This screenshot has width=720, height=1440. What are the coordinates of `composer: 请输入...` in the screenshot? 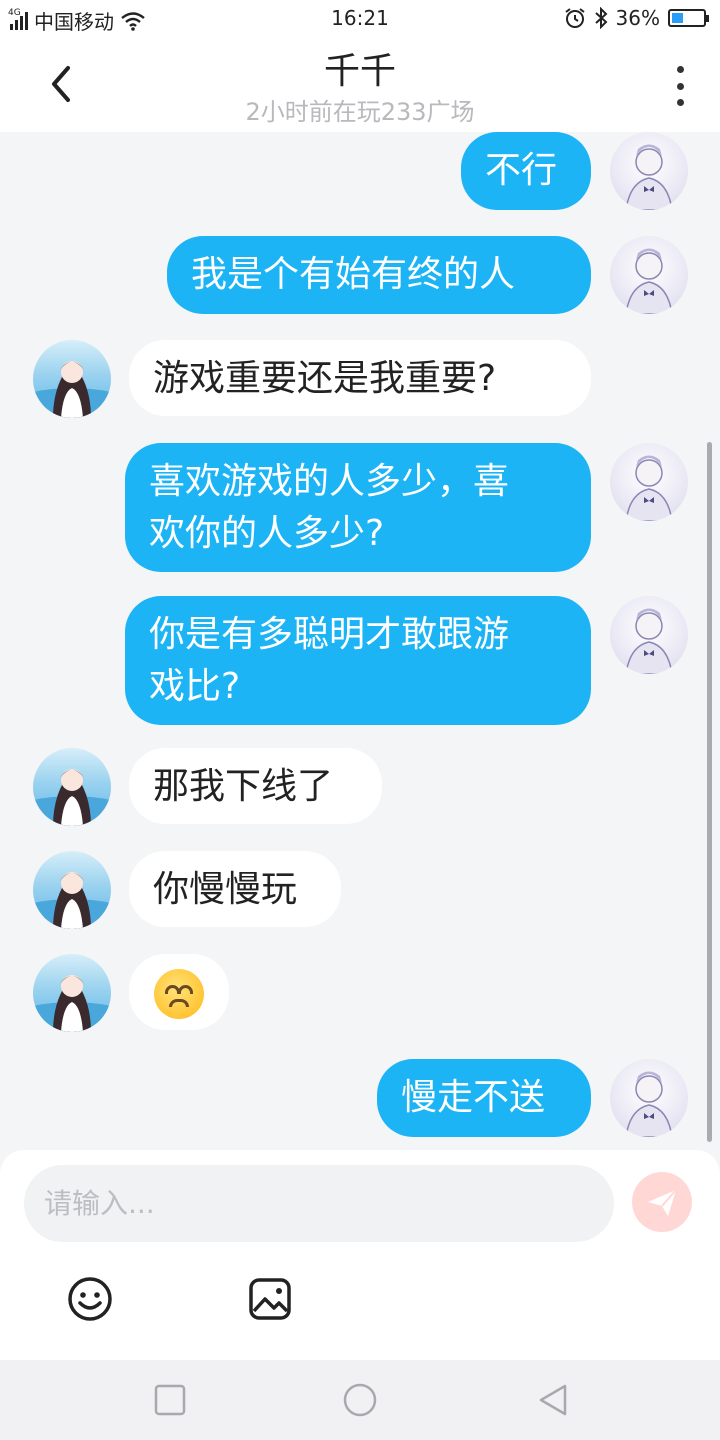 It's located at (360, 1255).